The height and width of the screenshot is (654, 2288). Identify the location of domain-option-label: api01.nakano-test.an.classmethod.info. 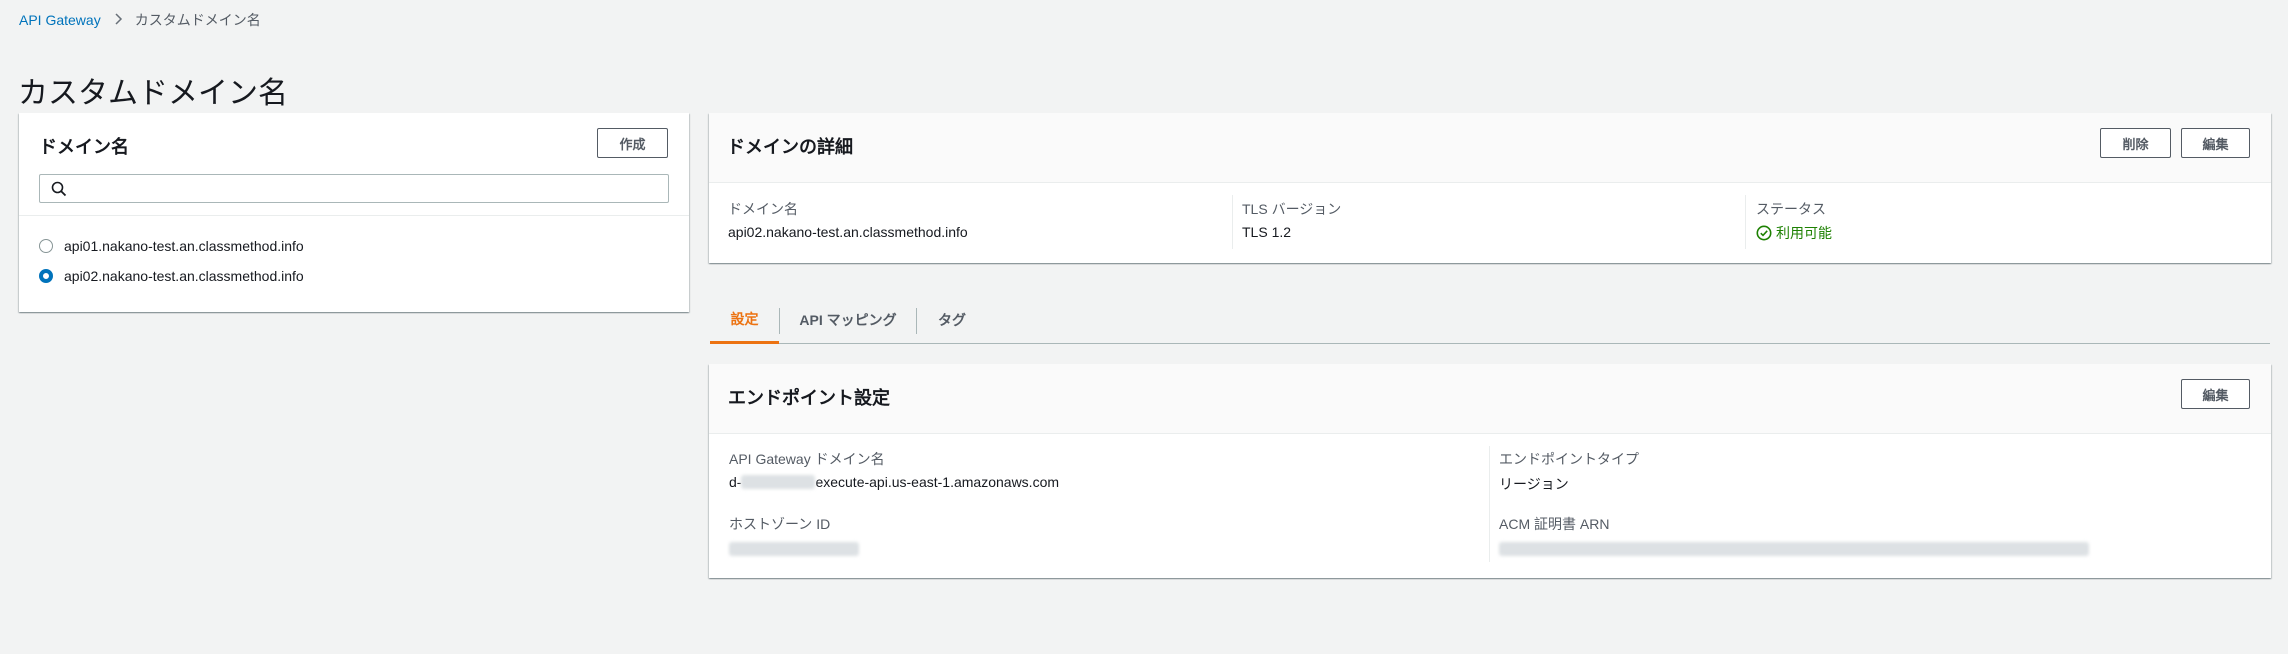
(184, 246).